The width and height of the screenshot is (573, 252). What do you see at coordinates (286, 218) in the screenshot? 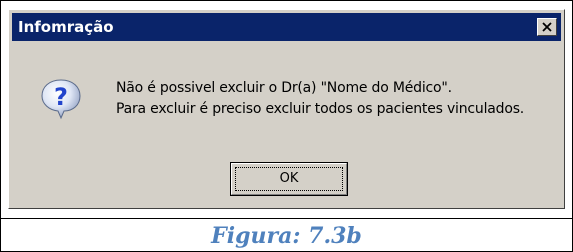
I see `caption-divider` at bounding box center [286, 218].